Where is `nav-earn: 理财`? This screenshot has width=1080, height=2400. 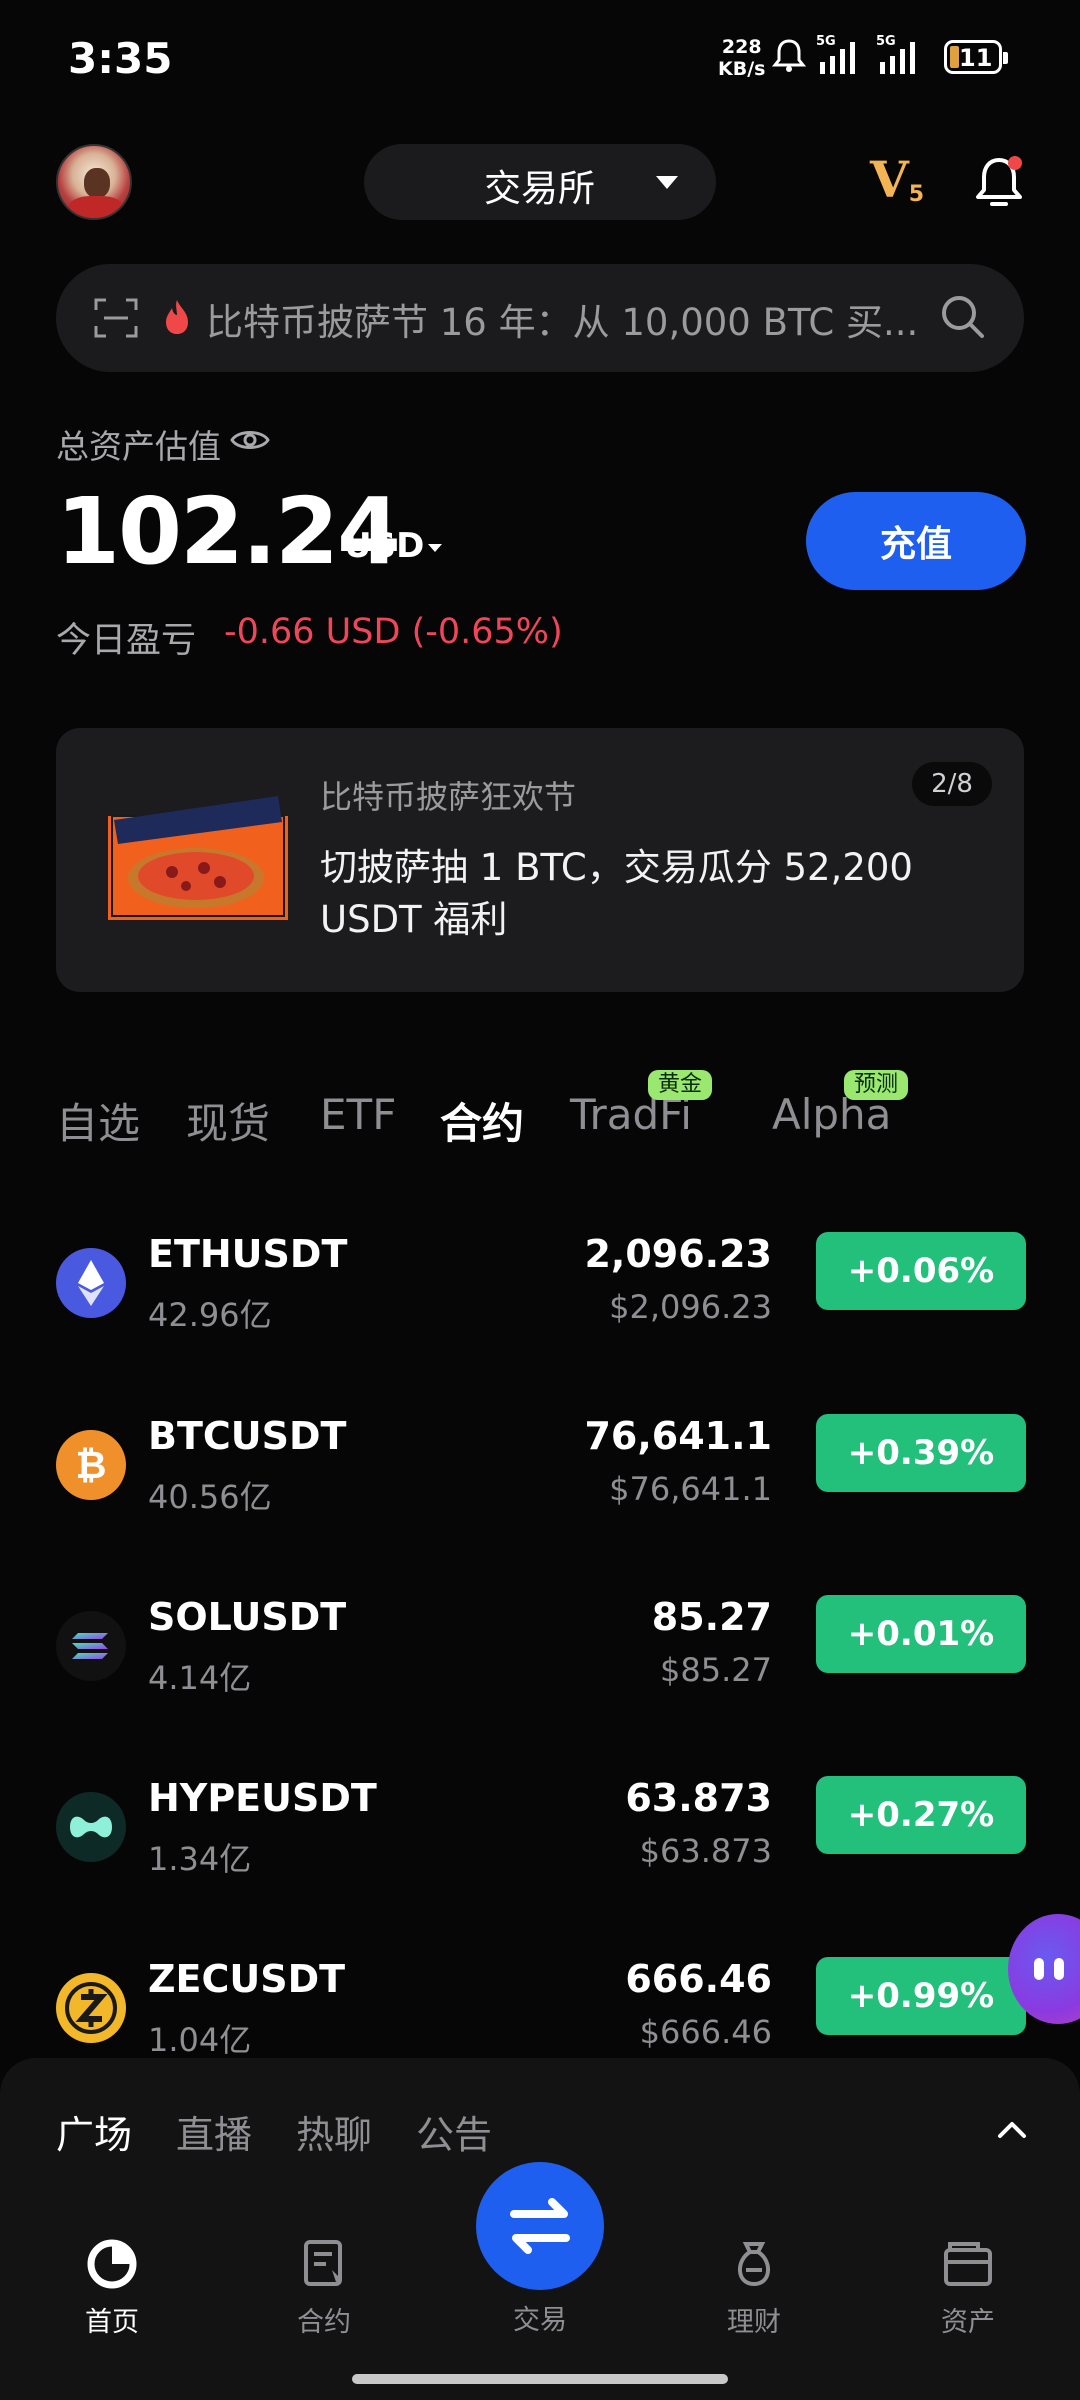
nav-earn: 理财 is located at coordinates (754, 2288).